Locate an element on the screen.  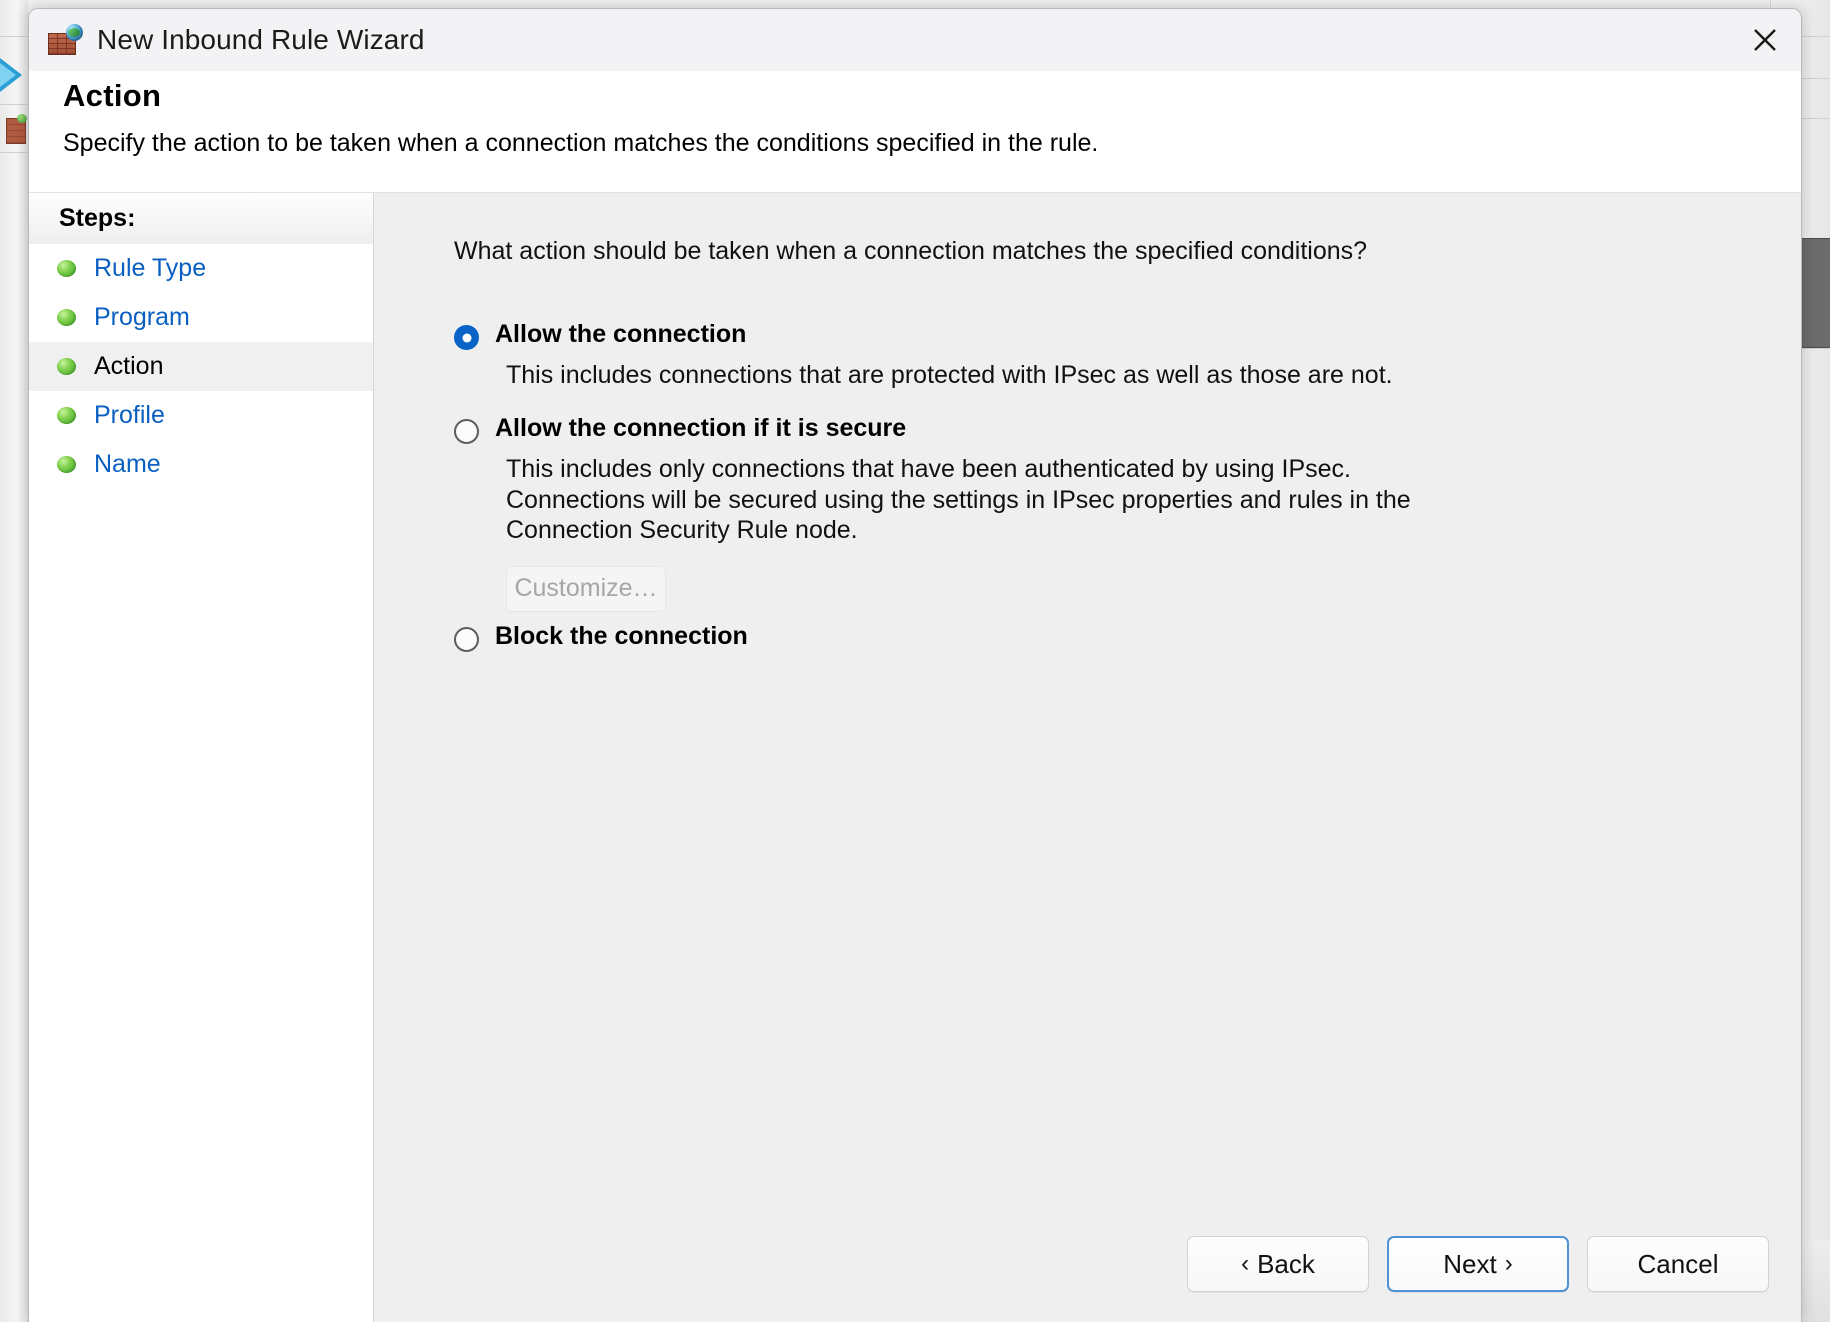
option-label: Block the connection is located at coordinates (621, 636).